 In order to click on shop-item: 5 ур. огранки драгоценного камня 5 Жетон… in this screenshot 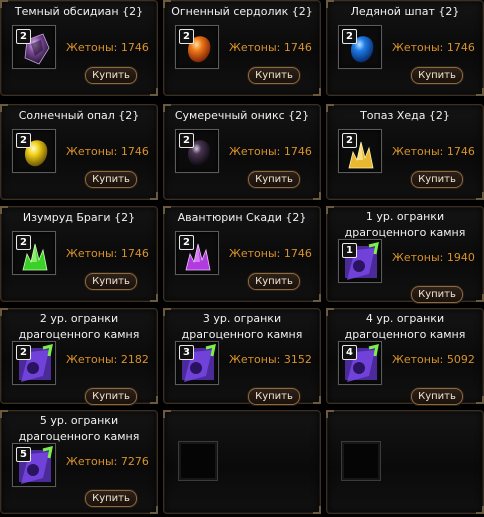, I will do `click(79, 462)`.